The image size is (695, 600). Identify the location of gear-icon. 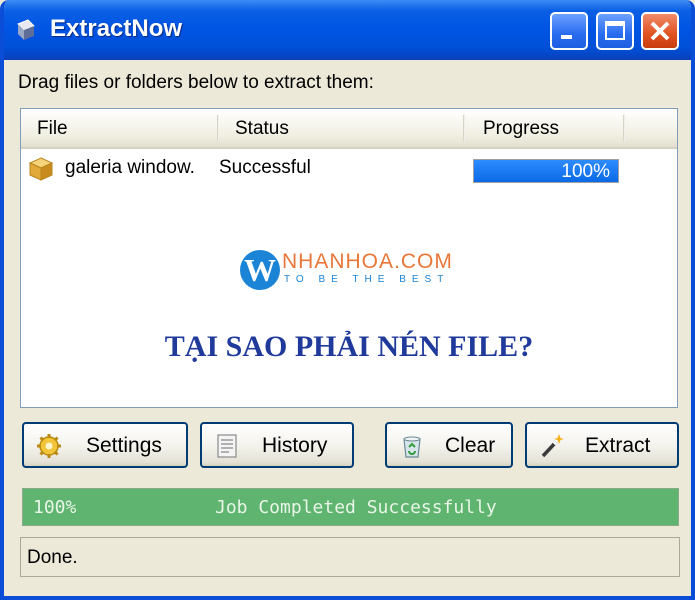
(49, 446).